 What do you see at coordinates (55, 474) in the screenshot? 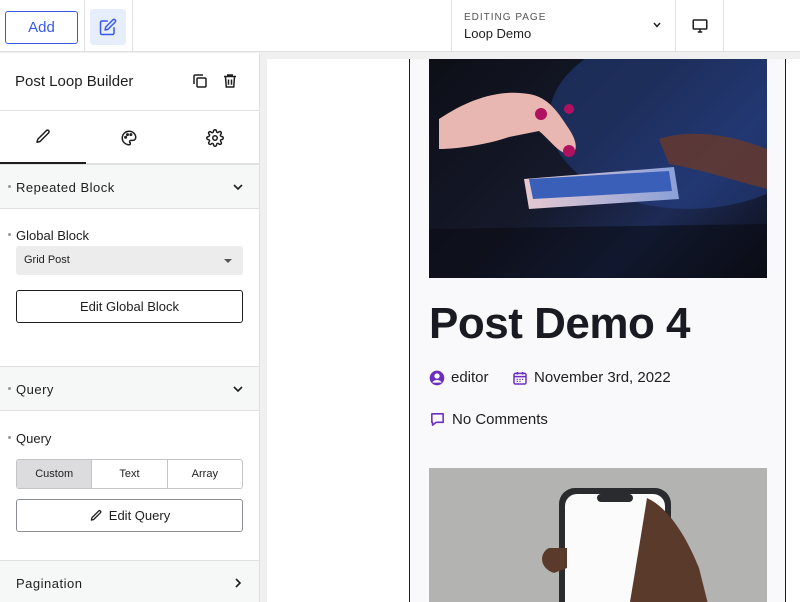
I see `query-type-custom: Custom` at bounding box center [55, 474].